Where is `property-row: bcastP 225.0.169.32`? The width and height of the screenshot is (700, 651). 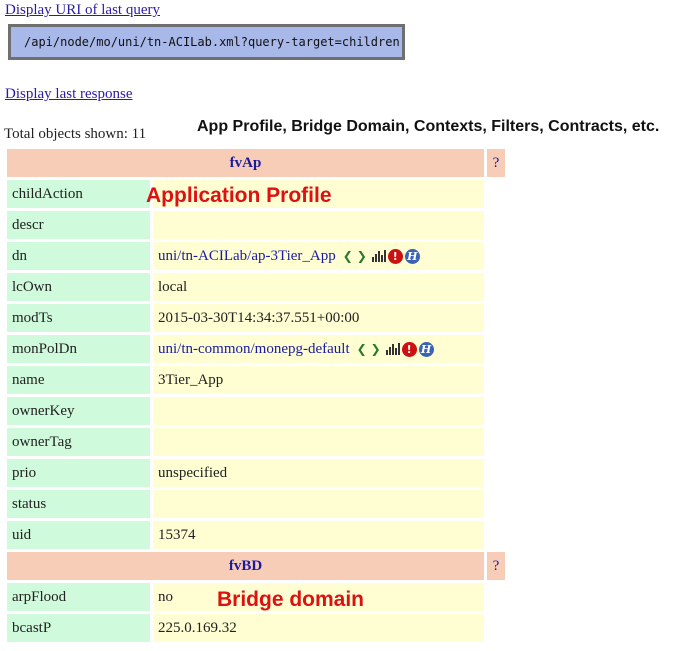 property-row: bcastP 225.0.169.32 is located at coordinates (256, 628).